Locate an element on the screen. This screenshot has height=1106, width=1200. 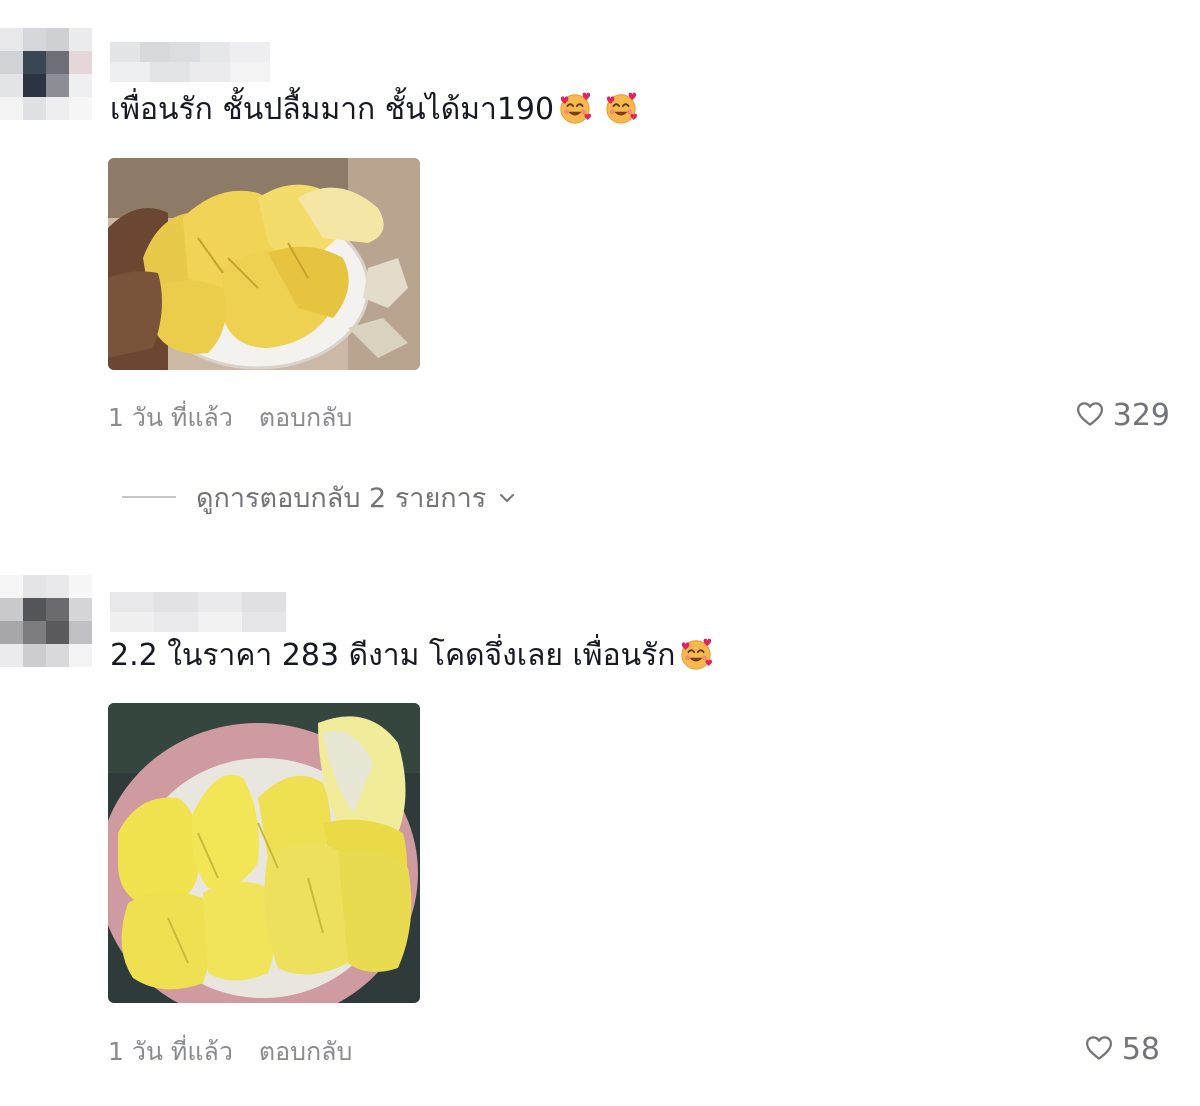
like-button: 329 is located at coordinates (1122, 415).